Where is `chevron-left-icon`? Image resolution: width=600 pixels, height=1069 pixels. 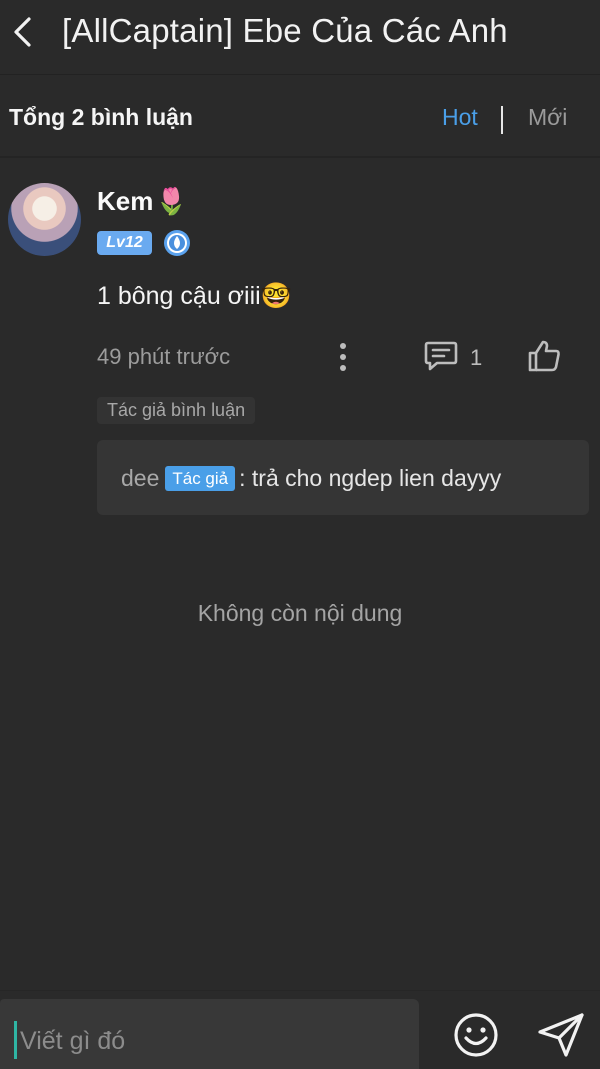
chevron-left-icon is located at coordinates (22, 32).